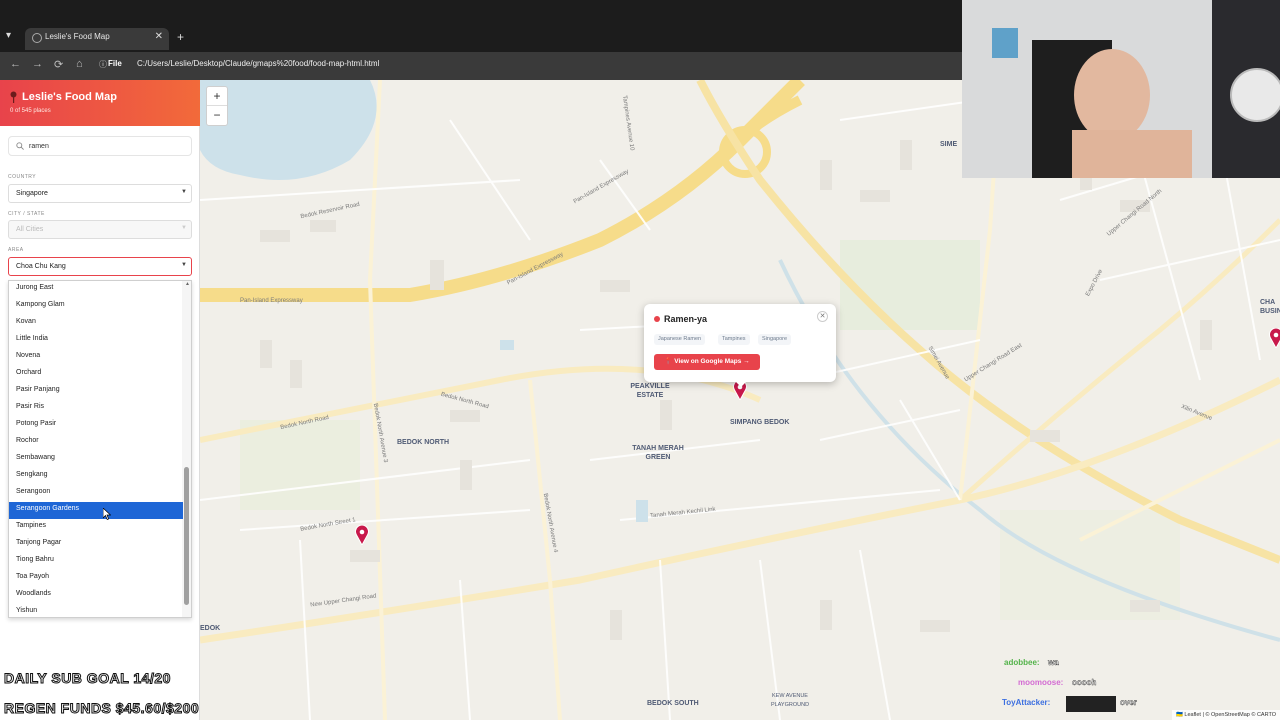 The width and height of the screenshot is (1280, 720). I want to click on sidebar-header: Leslie's Food Map 0 of 545 places, so click(100, 103).